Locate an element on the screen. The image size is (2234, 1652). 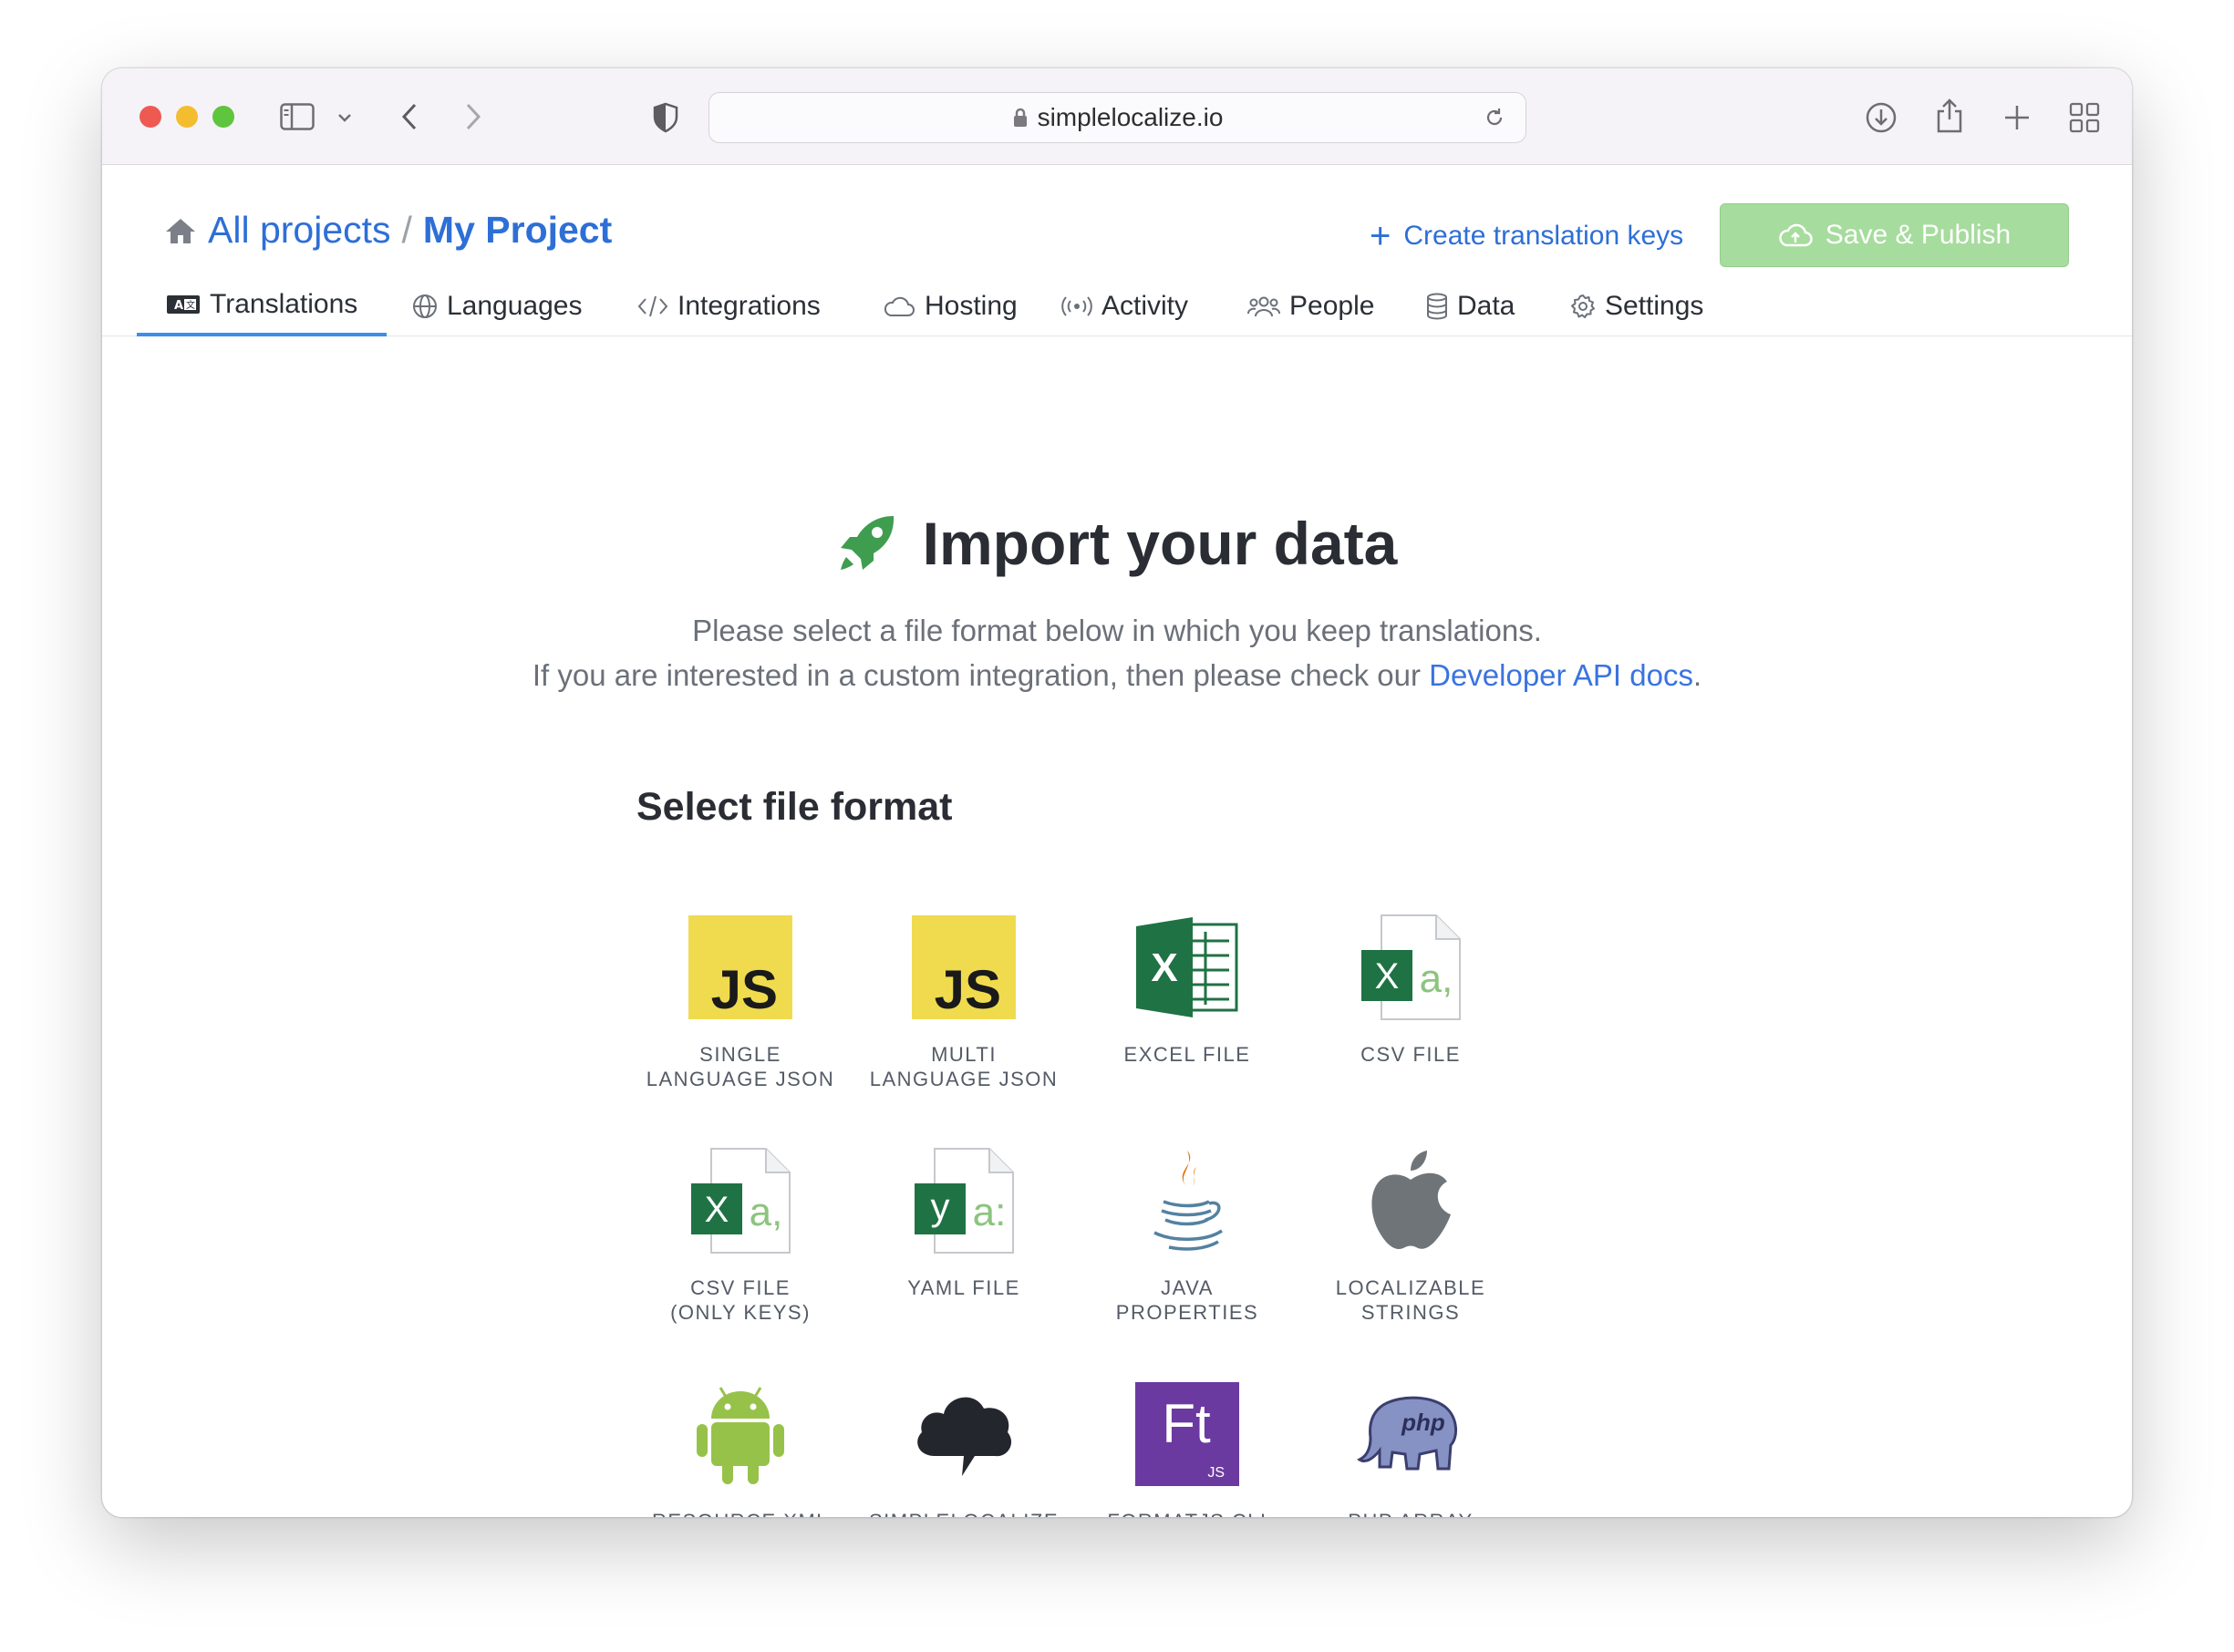
format-excel-file: X EXCEL FILE is located at coordinates (1188, 1003).